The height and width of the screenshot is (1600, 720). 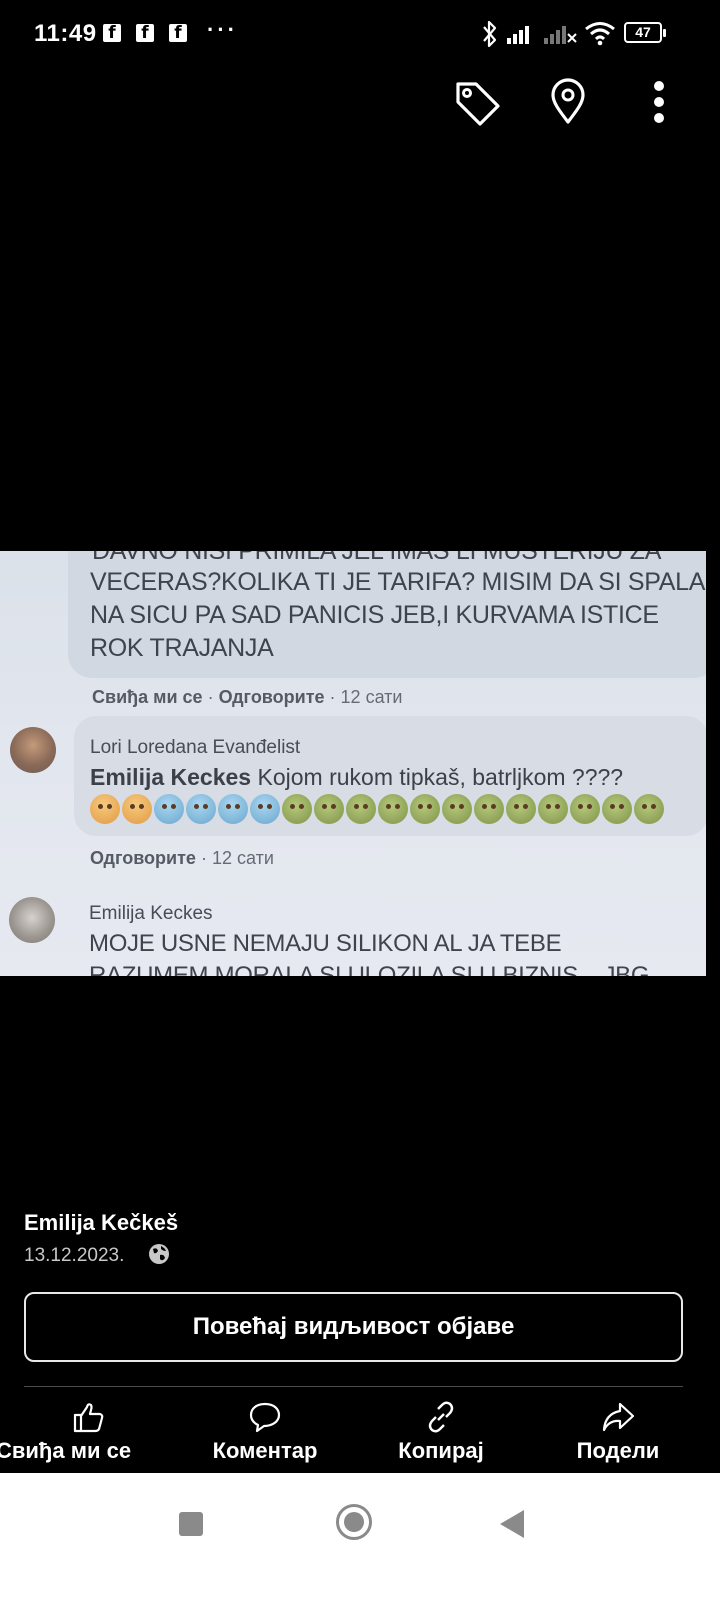 I want to click on recent-apps-icon, so click(x=191, y=1524).